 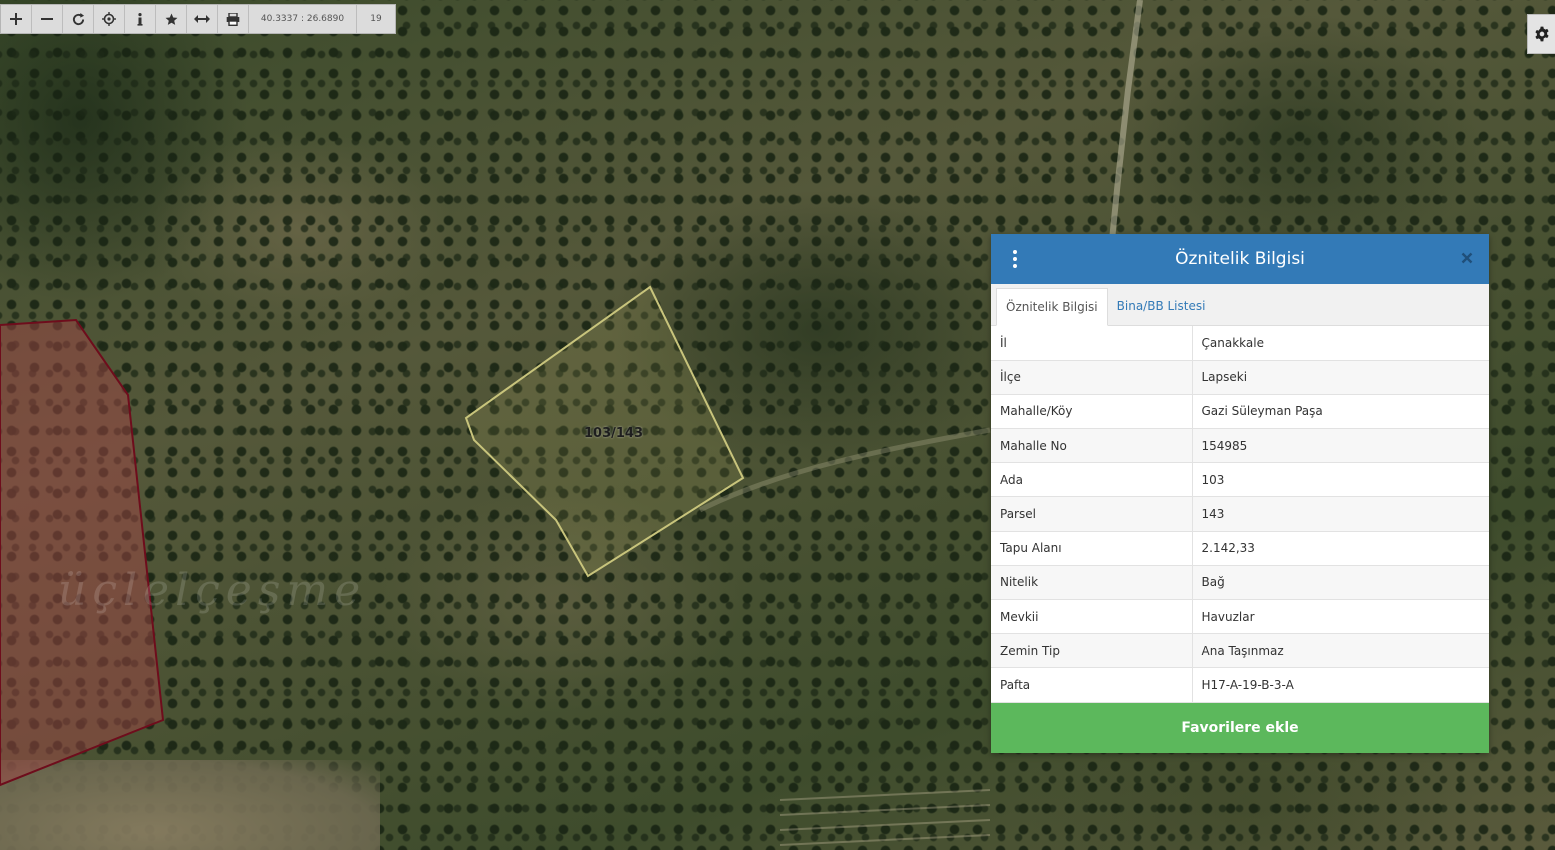 I want to click on panel-title: Öznitelik Bilgisi, so click(x=1240, y=259).